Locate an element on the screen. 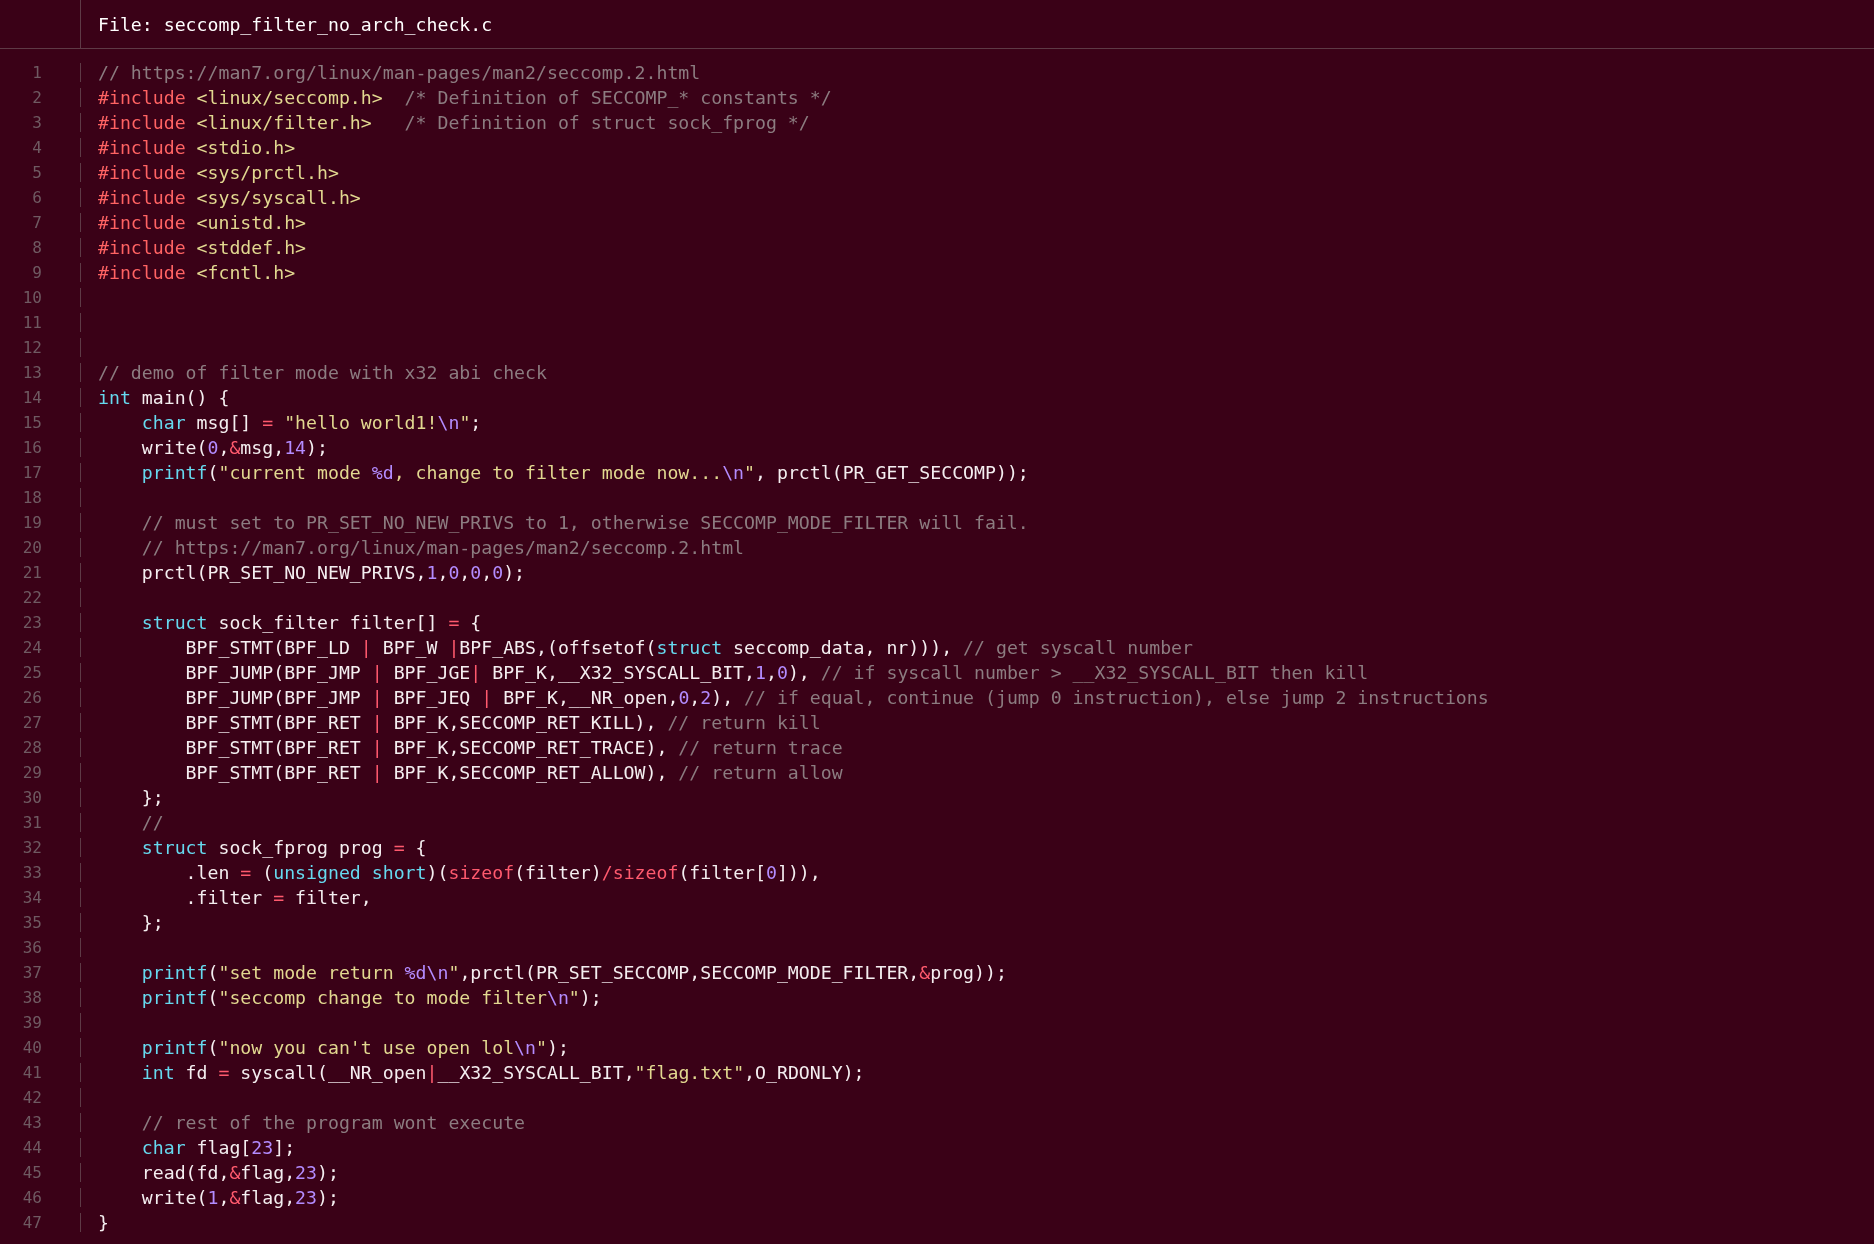 The width and height of the screenshot is (1874, 1244). code-line: // rest of the program wont execute is located at coordinates (333, 1122).